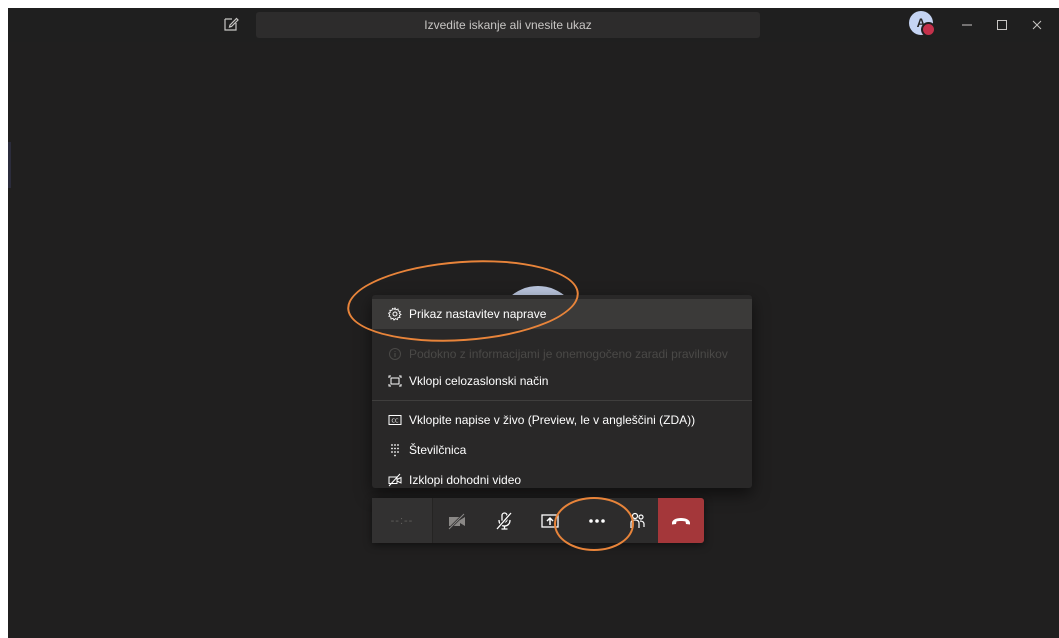 The image size is (1059, 638). What do you see at coordinates (395, 314) in the screenshot?
I see `gear-icon` at bounding box center [395, 314].